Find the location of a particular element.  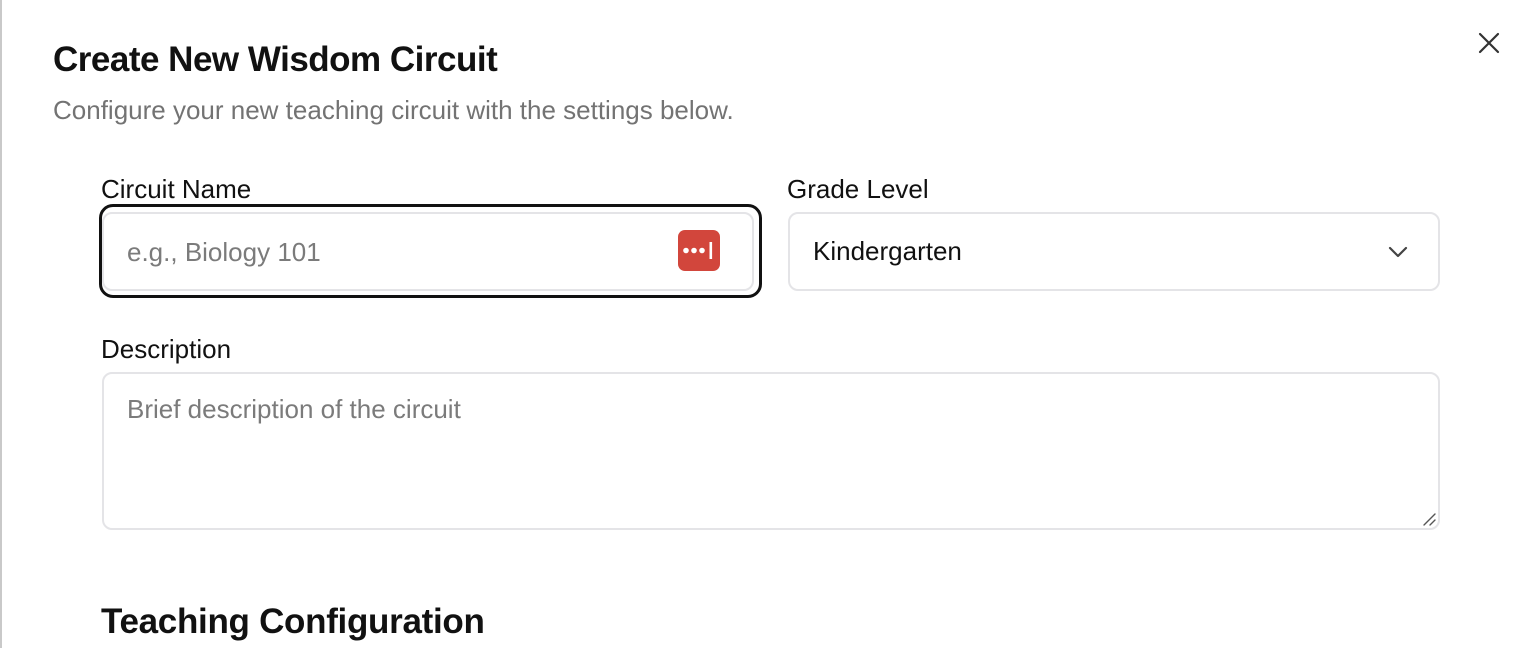

grade-level-label: Grade Level is located at coordinates (858, 189).